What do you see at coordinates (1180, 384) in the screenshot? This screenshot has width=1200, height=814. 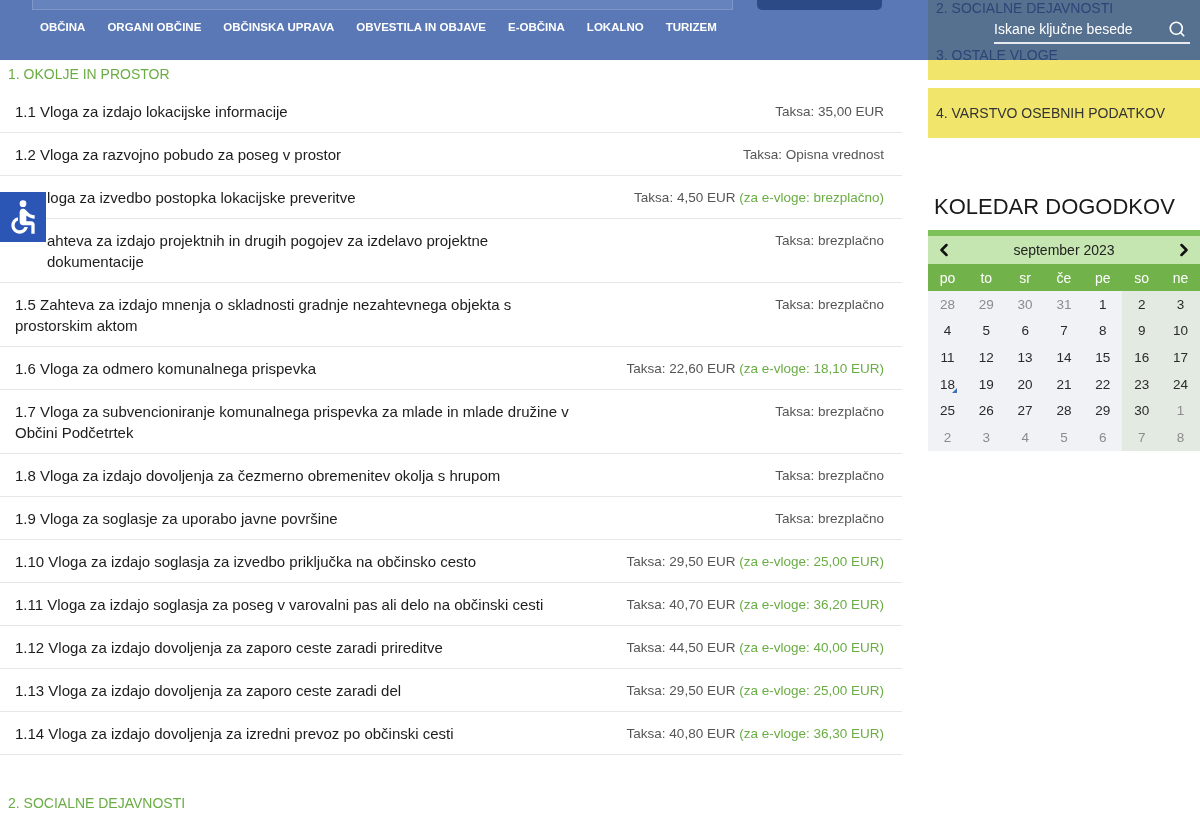 I see `calendar-day: 24` at bounding box center [1180, 384].